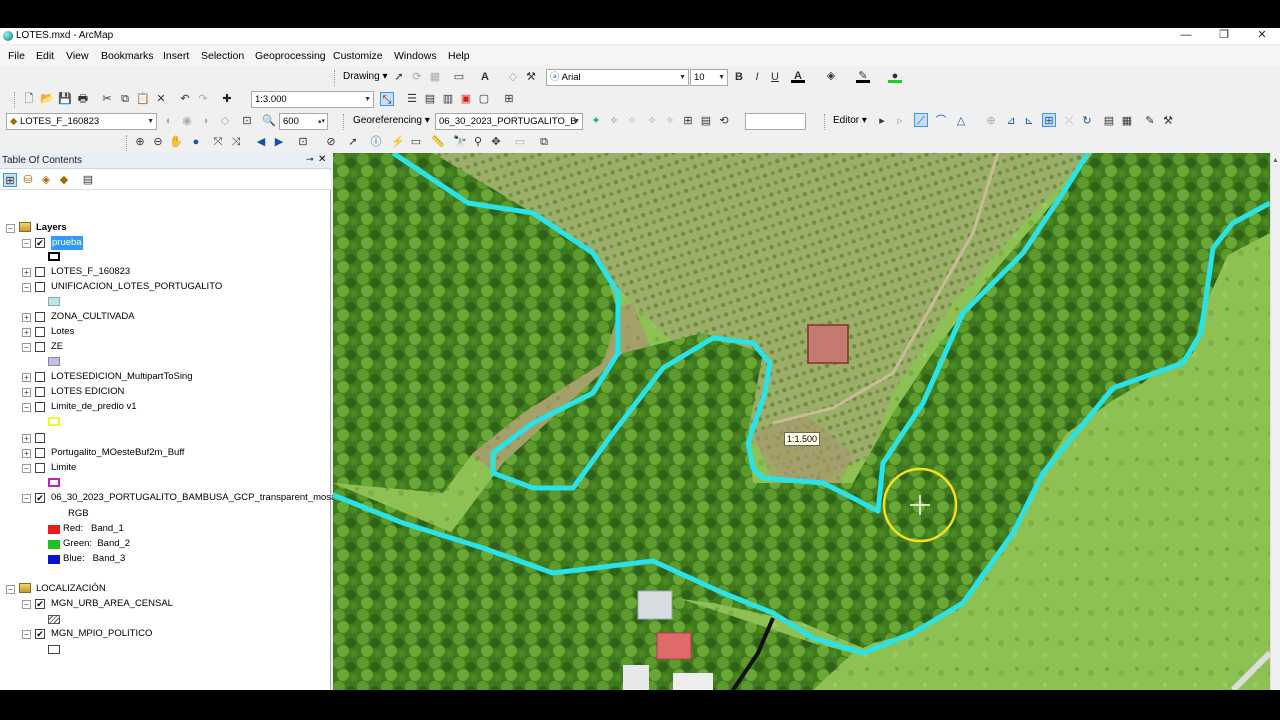 The image size is (1280, 720). What do you see at coordinates (303, 142) in the screenshot?
I see `select-features-icon: ⊡` at bounding box center [303, 142].